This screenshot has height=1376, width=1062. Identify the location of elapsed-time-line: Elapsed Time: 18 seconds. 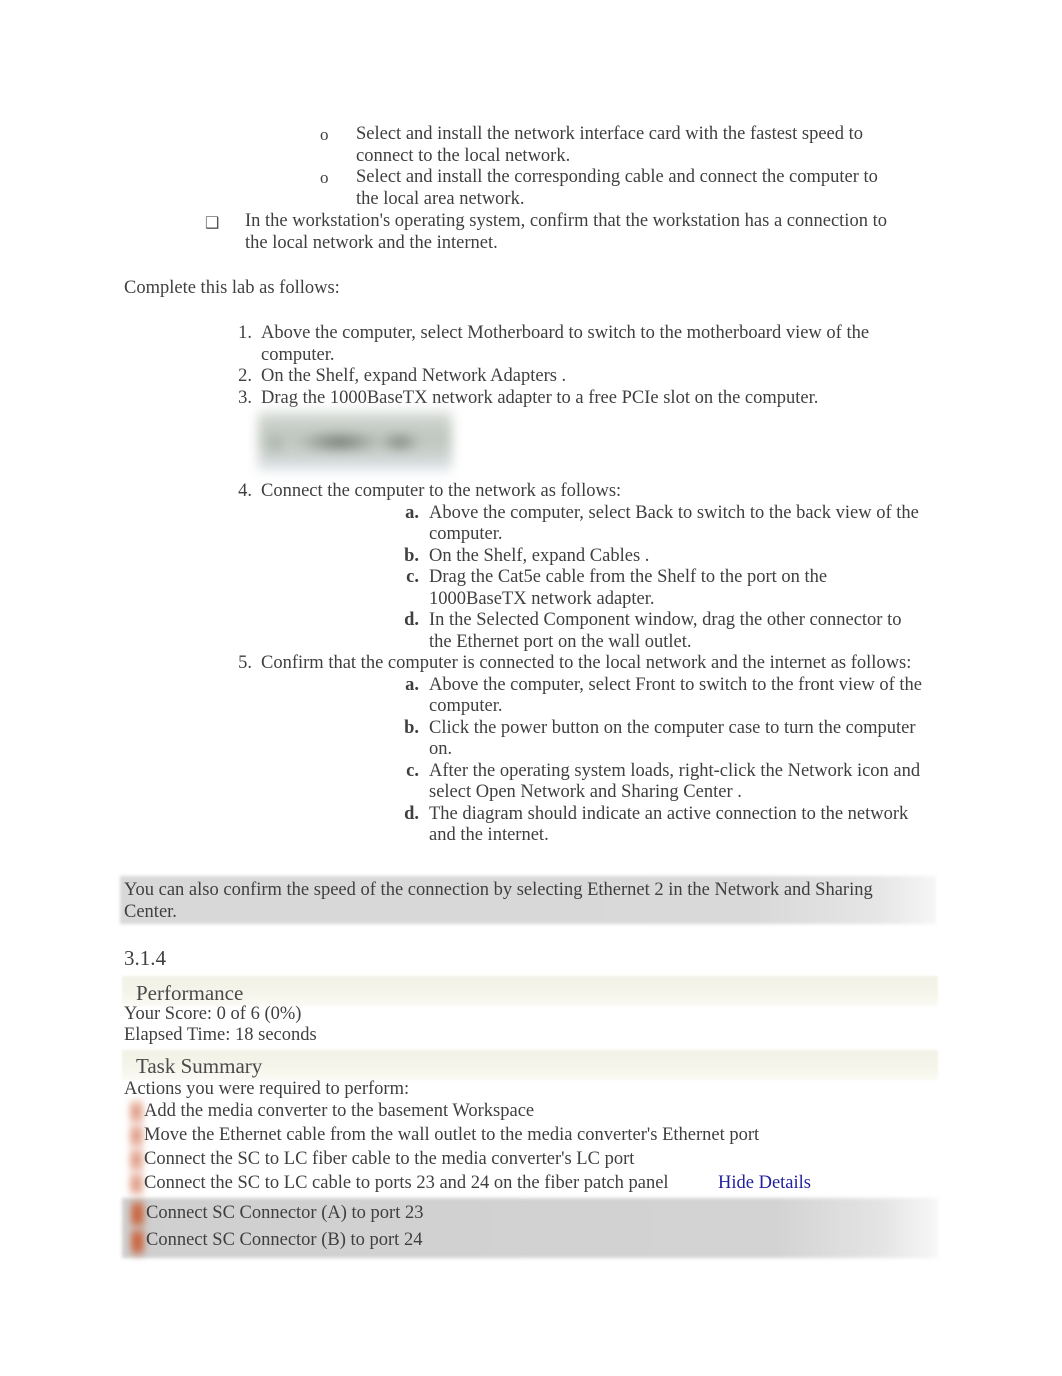
(220, 1035).